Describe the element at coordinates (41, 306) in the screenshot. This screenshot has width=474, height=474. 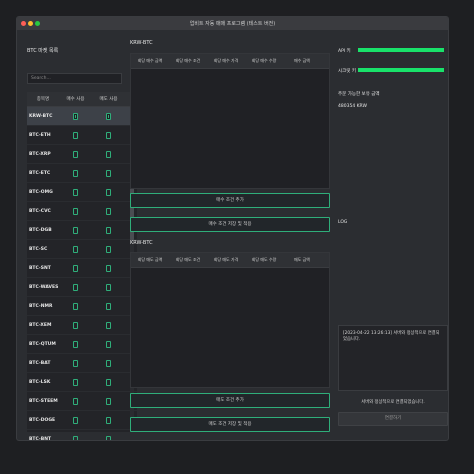
I see `market-name: BTC-NMR` at that location.